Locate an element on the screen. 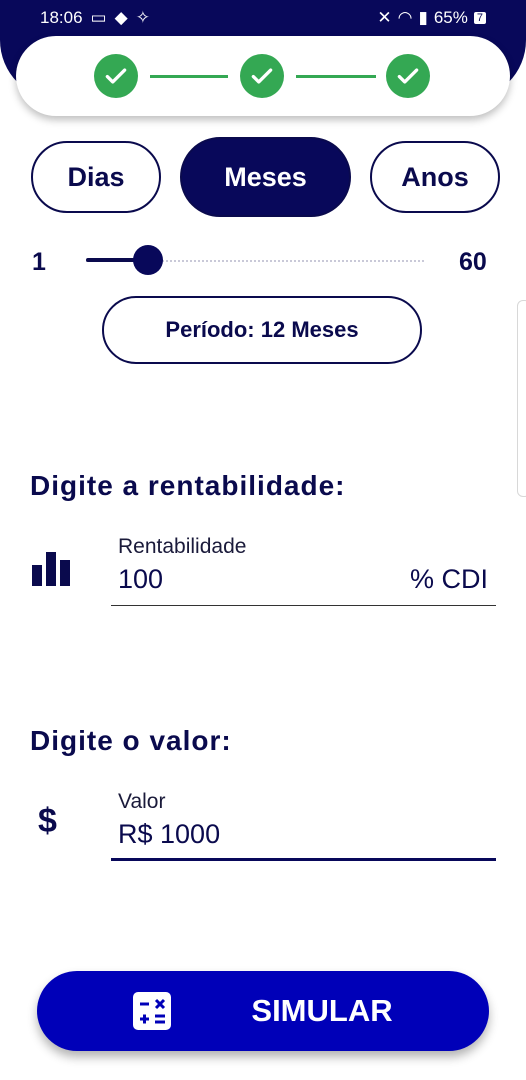 Image resolution: width=526 pixels, height=1080 pixels. simulate-button: SIMULAR is located at coordinates (263, 1011).